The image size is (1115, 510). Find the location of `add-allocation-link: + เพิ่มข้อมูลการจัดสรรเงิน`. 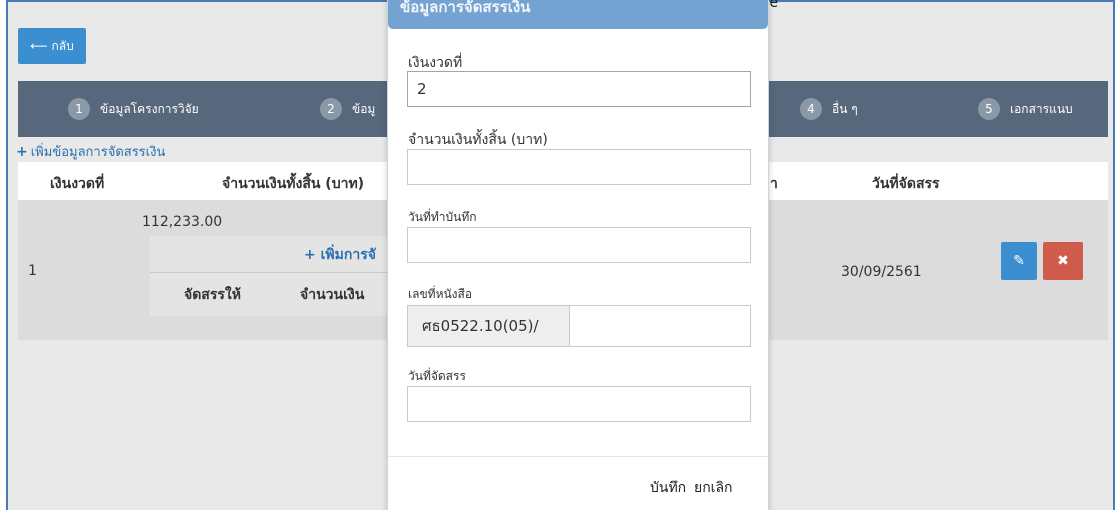

add-allocation-link: + เพิ่มข้อมูลการจัดสรรเงิน is located at coordinates (90, 151).